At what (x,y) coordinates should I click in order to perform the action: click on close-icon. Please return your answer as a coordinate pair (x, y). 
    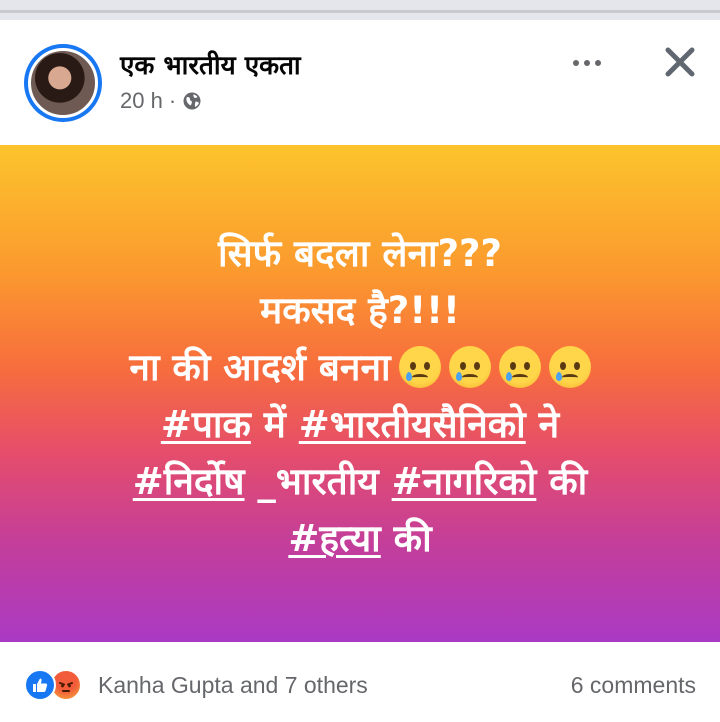
    Looking at the image, I should click on (680, 62).